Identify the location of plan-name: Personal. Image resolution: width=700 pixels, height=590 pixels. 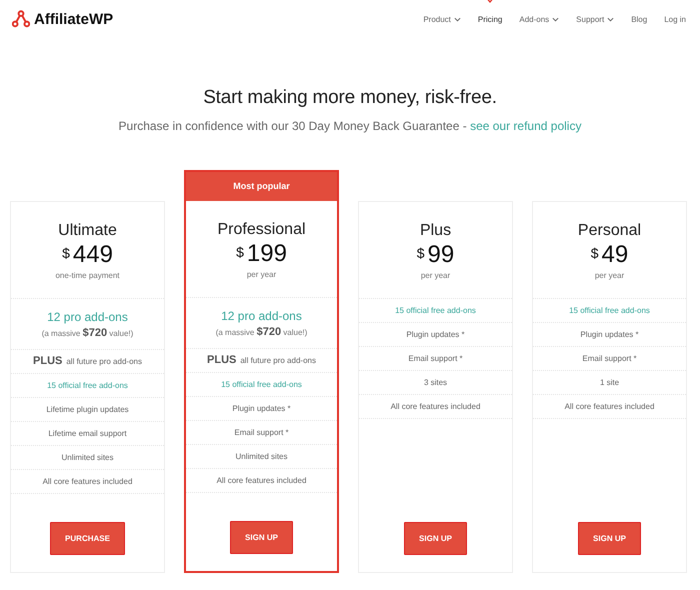
(609, 231).